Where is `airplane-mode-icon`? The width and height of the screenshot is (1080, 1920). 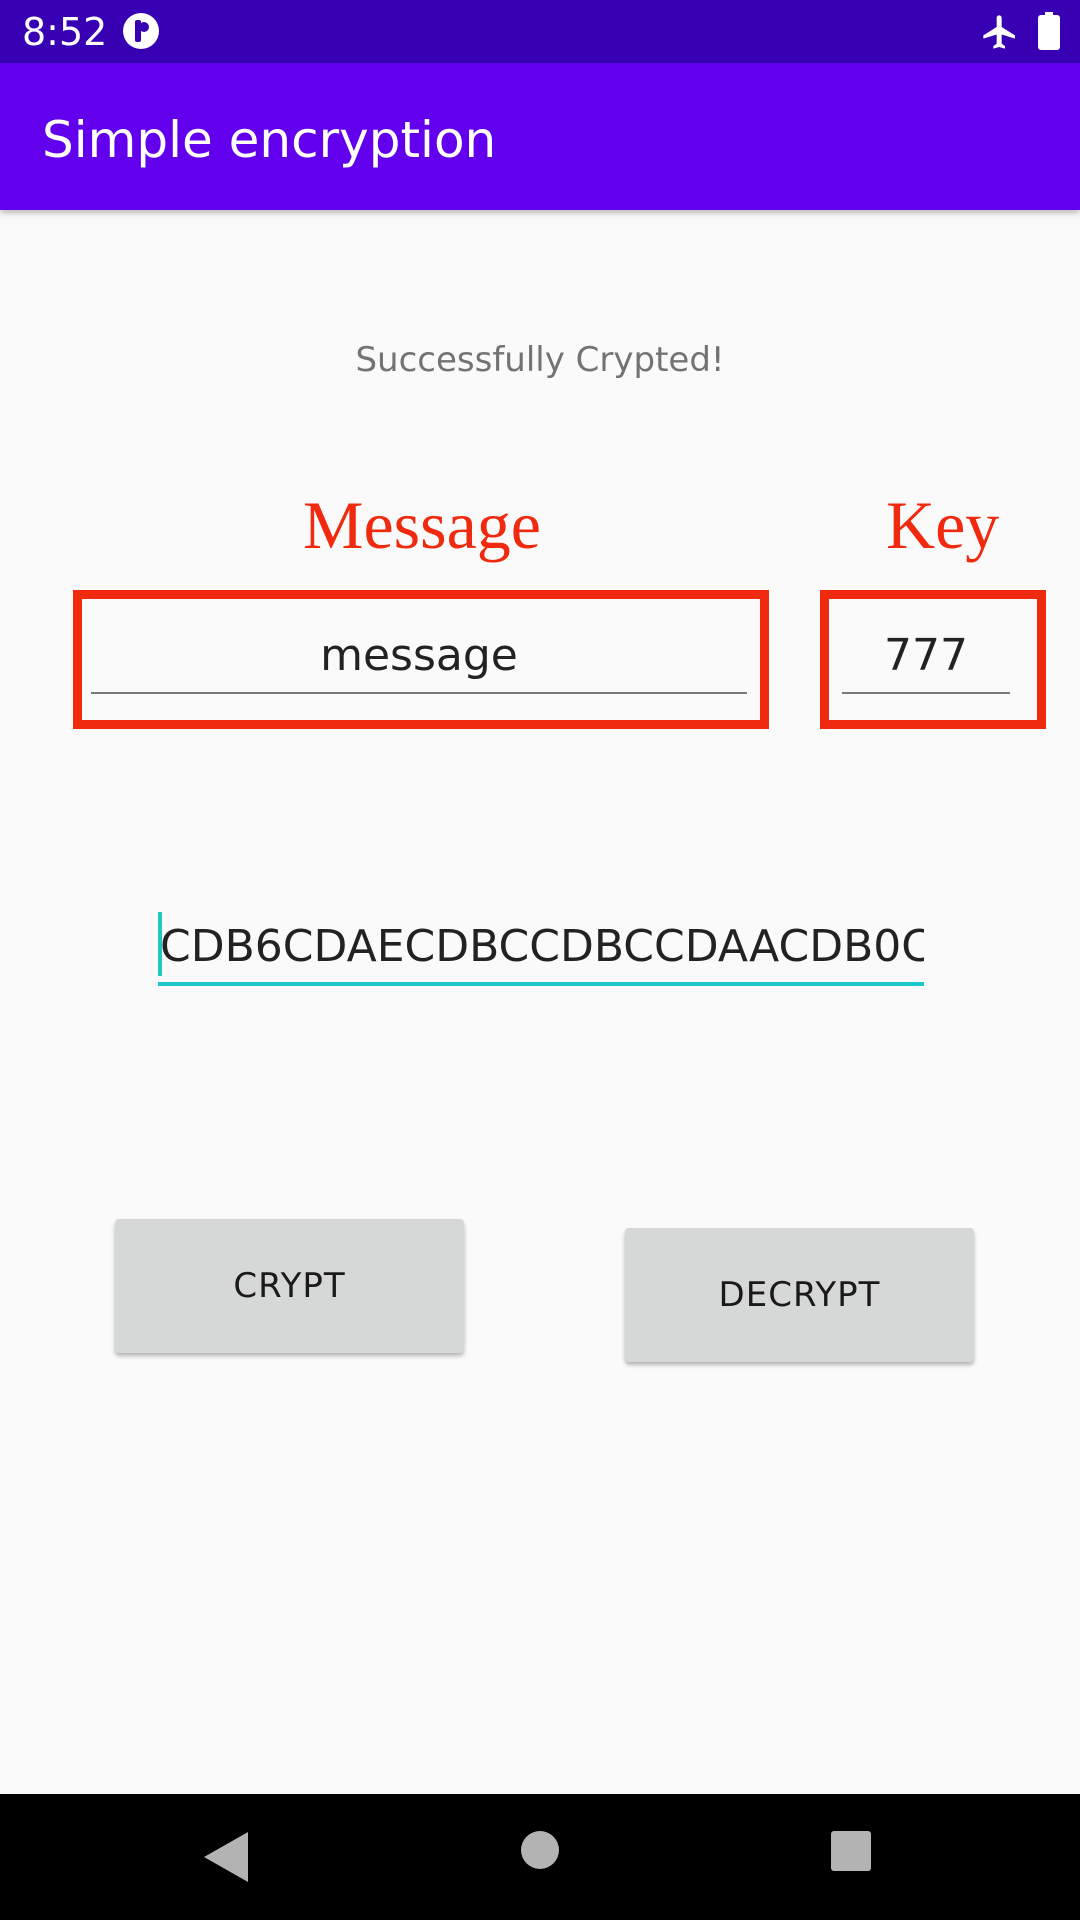
airplane-mode-icon is located at coordinates (999, 32).